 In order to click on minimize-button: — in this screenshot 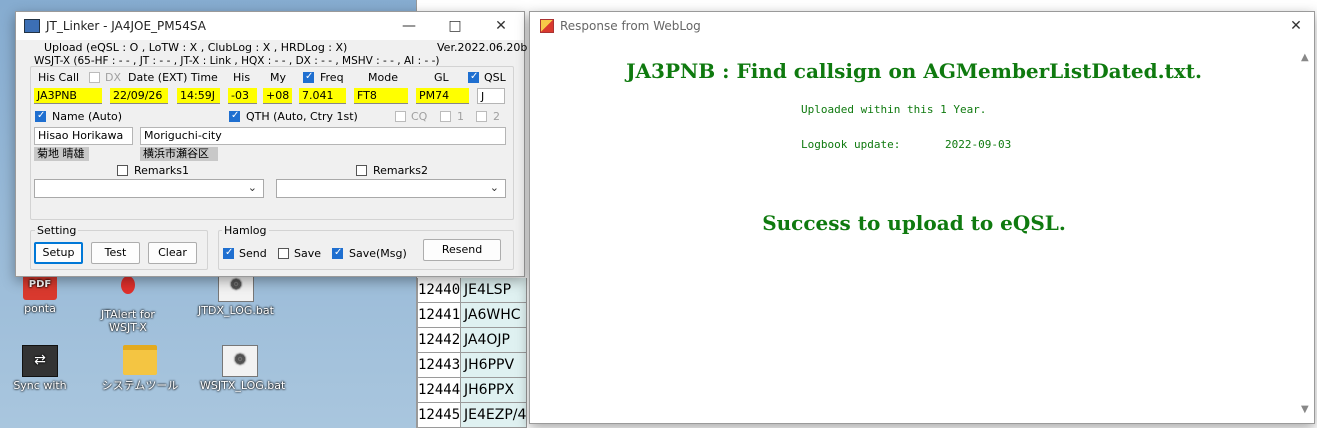, I will do `click(409, 26)`.